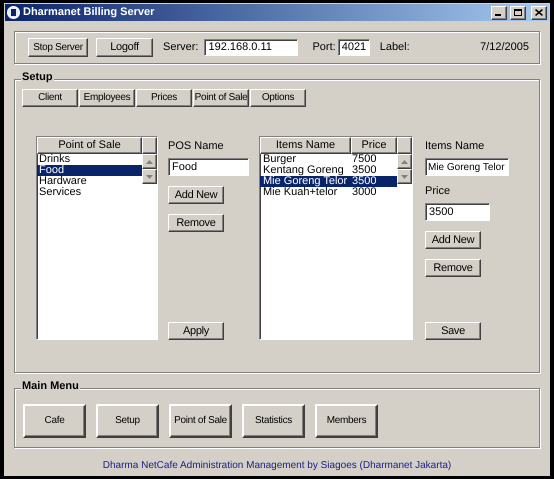 The height and width of the screenshot is (479, 554). I want to click on table-row: Mie Kuah+telor 3000, so click(328, 192).